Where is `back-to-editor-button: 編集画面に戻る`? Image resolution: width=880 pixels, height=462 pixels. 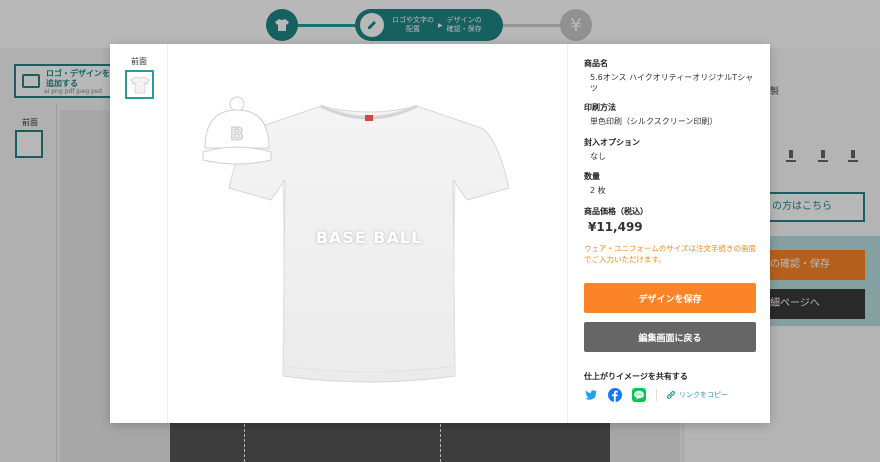
back-to-editor-button: 編集画面に戻る is located at coordinates (670, 337).